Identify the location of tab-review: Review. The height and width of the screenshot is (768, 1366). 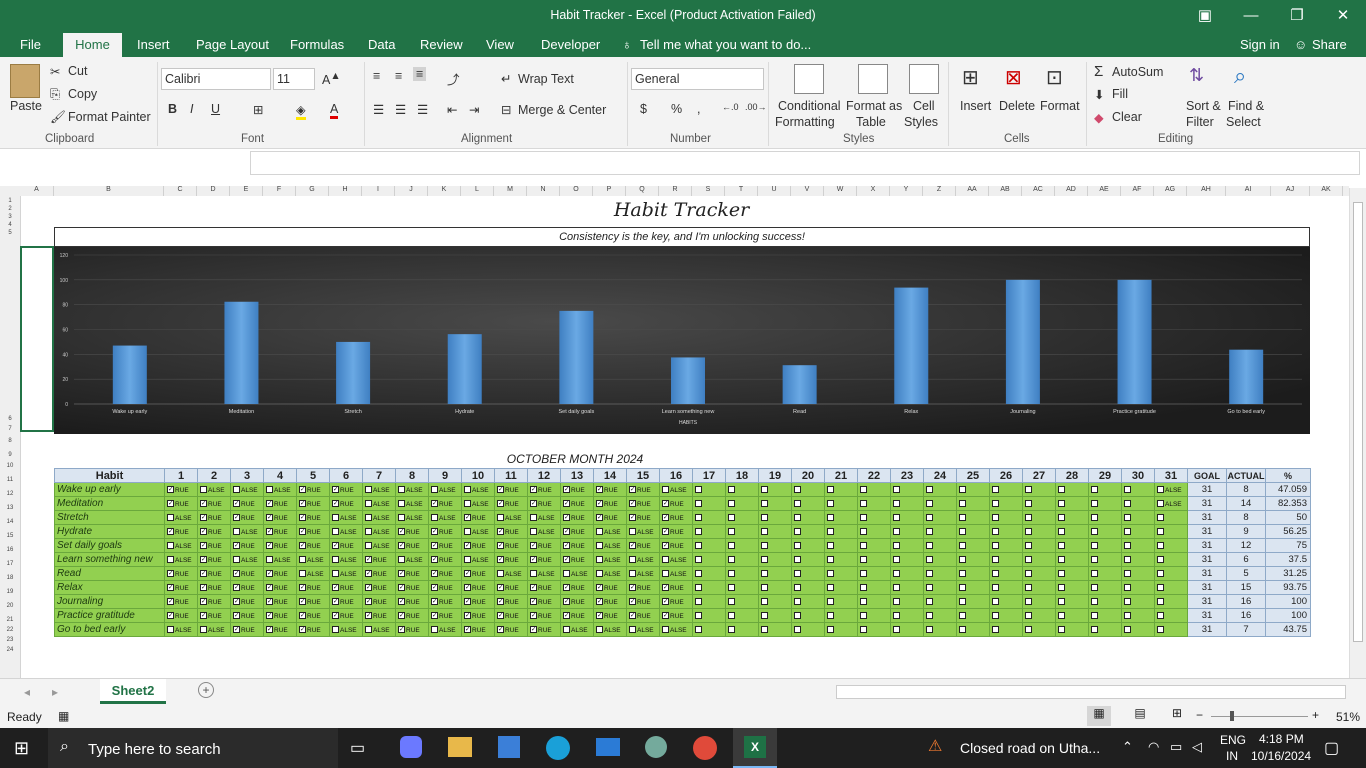
(441, 44).